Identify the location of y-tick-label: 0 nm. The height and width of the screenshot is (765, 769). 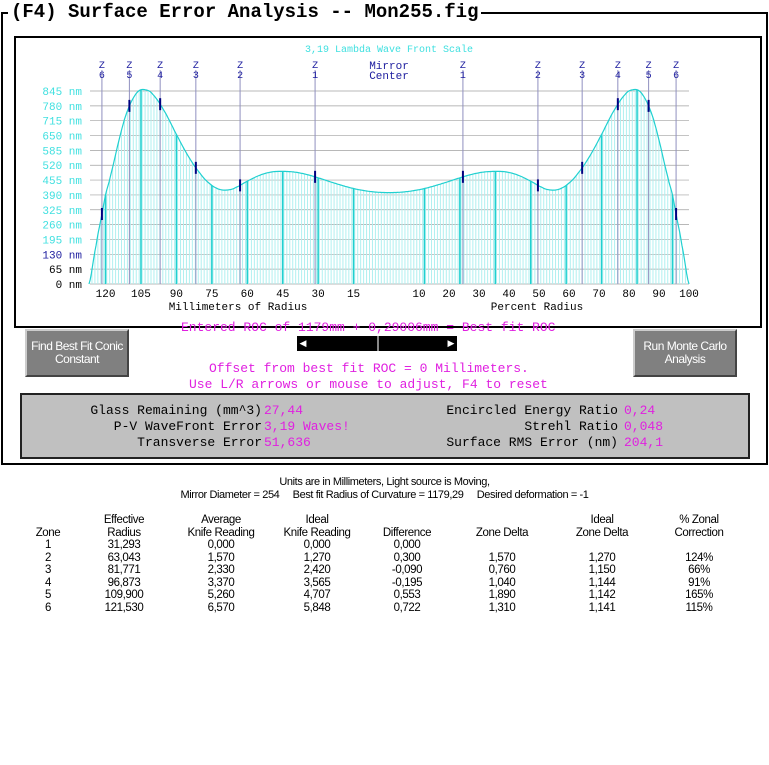
(69, 286).